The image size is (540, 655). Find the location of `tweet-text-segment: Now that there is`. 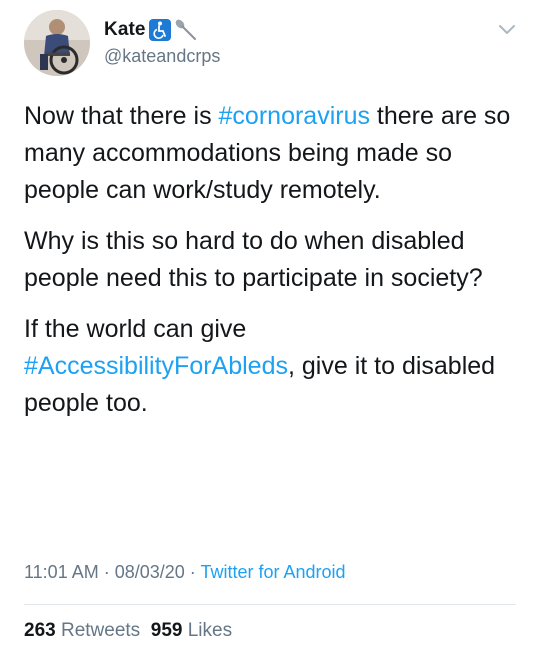

tweet-text-segment: Now that there is is located at coordinates (121, 116).